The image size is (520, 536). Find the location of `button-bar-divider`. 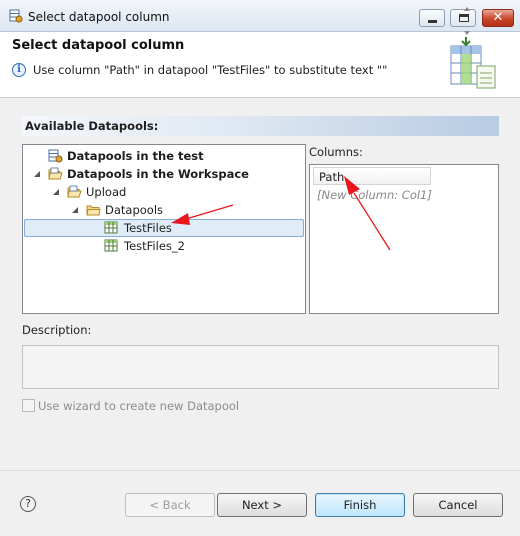

button-bar-divider is located at coordinates (260, 470).